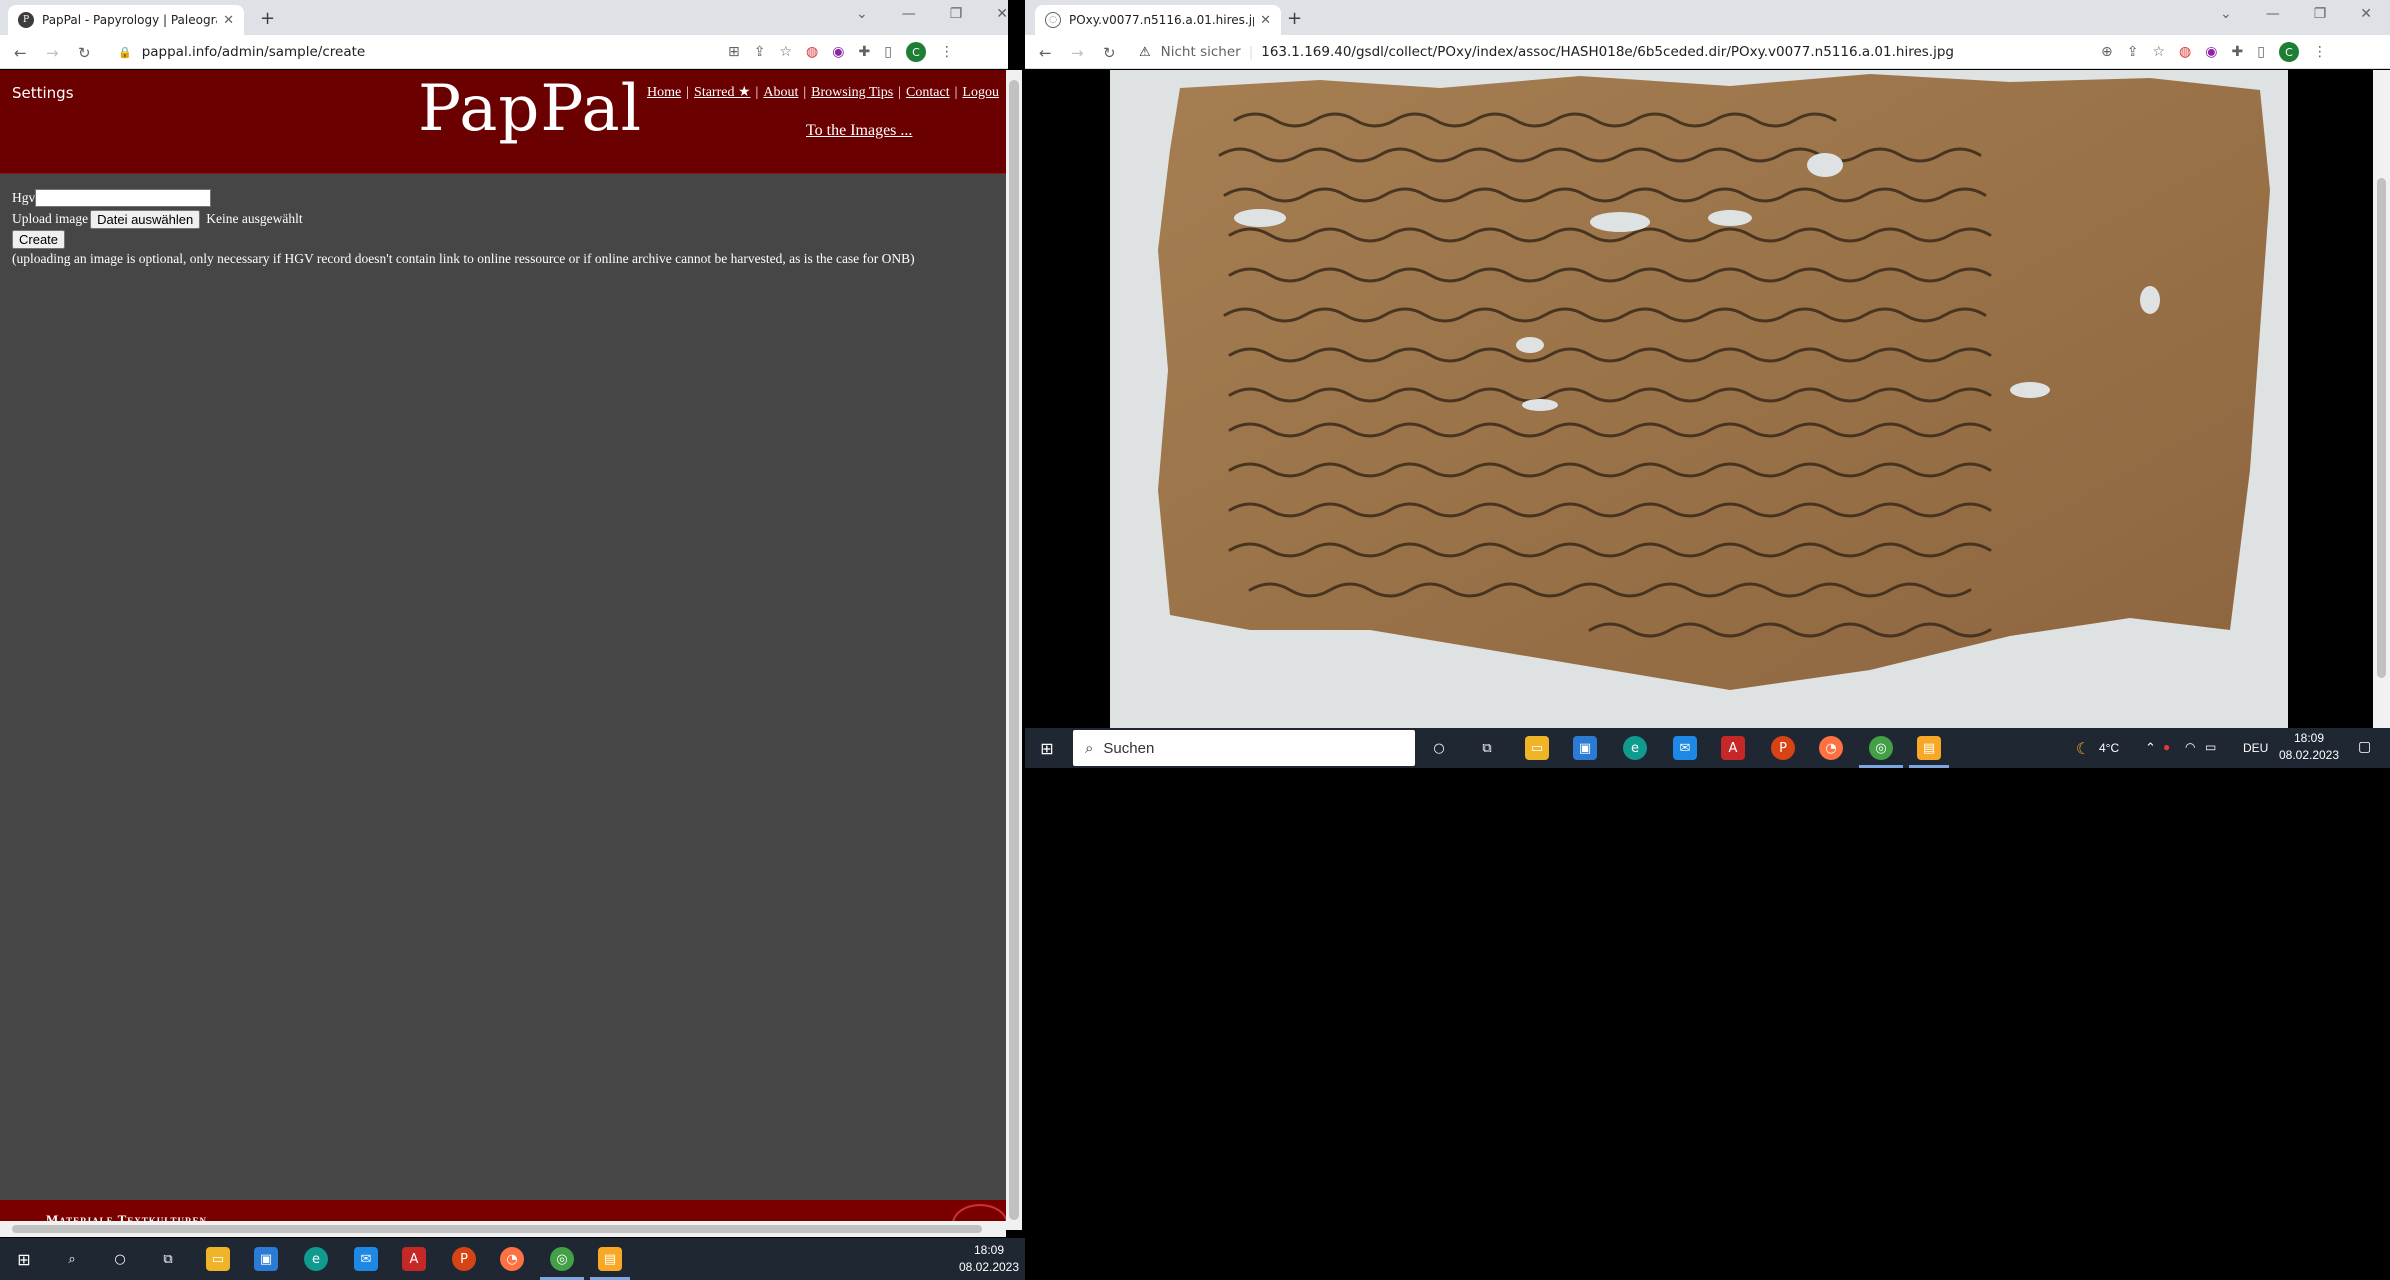 The image size is (2390, 1280). Describe the element at coordinates (1244, 748) in the screenshot. I see `taskbar-search-box: ⌕ Suchen` at that location.